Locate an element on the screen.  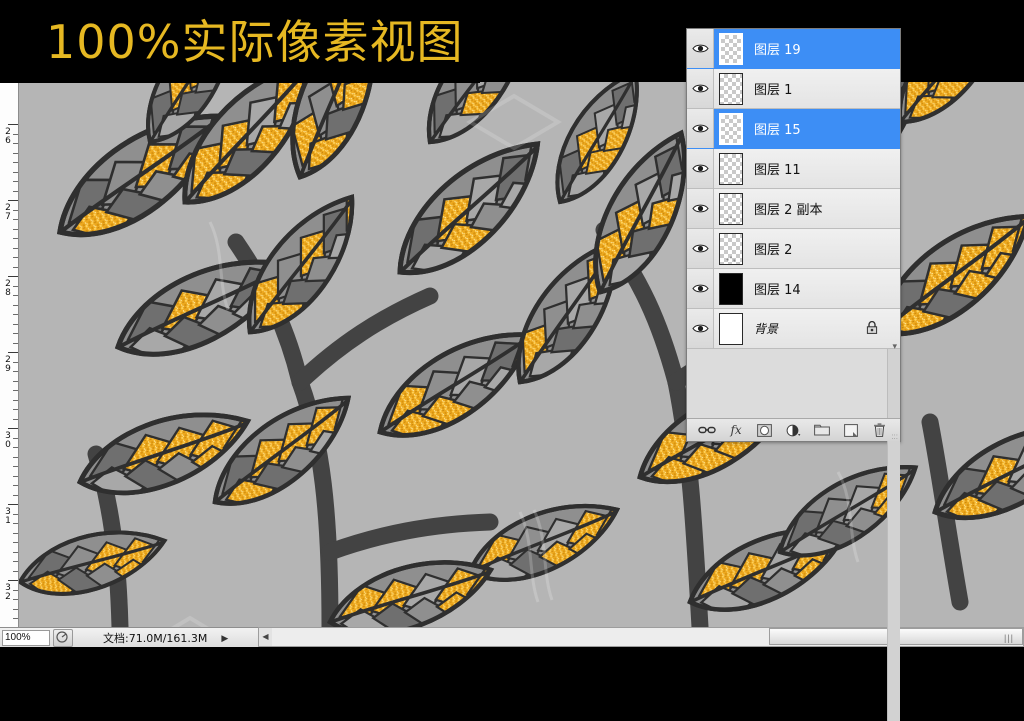
zoom-level-field: 100% is located at coordinates (26, 638).